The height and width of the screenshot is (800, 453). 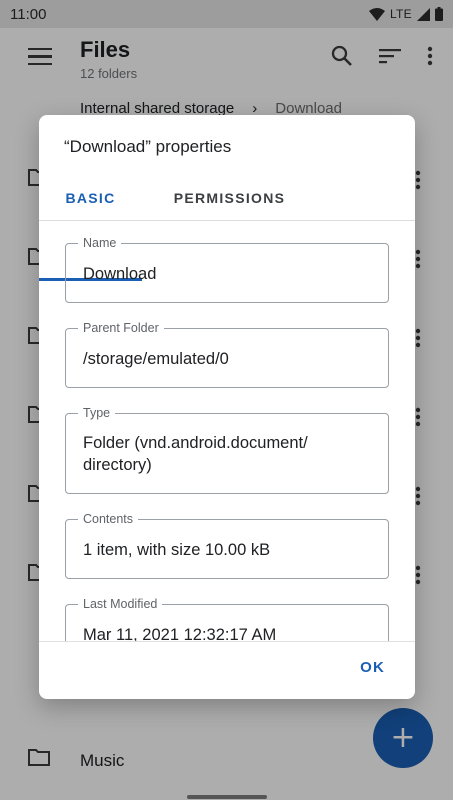 I want to click on field-value: /storage/emulated/0, so click(x=156, y=359).